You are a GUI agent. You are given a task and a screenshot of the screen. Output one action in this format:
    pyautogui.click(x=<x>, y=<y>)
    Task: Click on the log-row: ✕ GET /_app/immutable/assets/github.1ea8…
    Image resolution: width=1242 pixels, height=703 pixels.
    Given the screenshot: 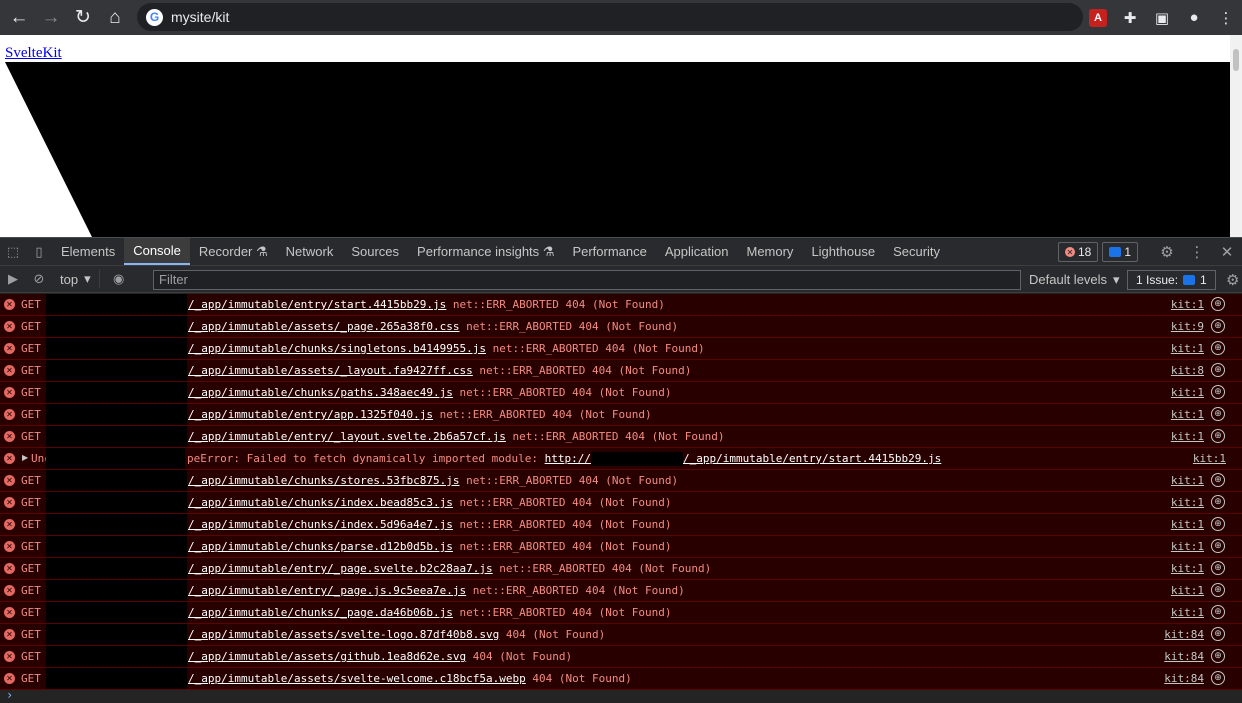 What is the action you would take?
    pyautogui.click(x=621, y=657)
    